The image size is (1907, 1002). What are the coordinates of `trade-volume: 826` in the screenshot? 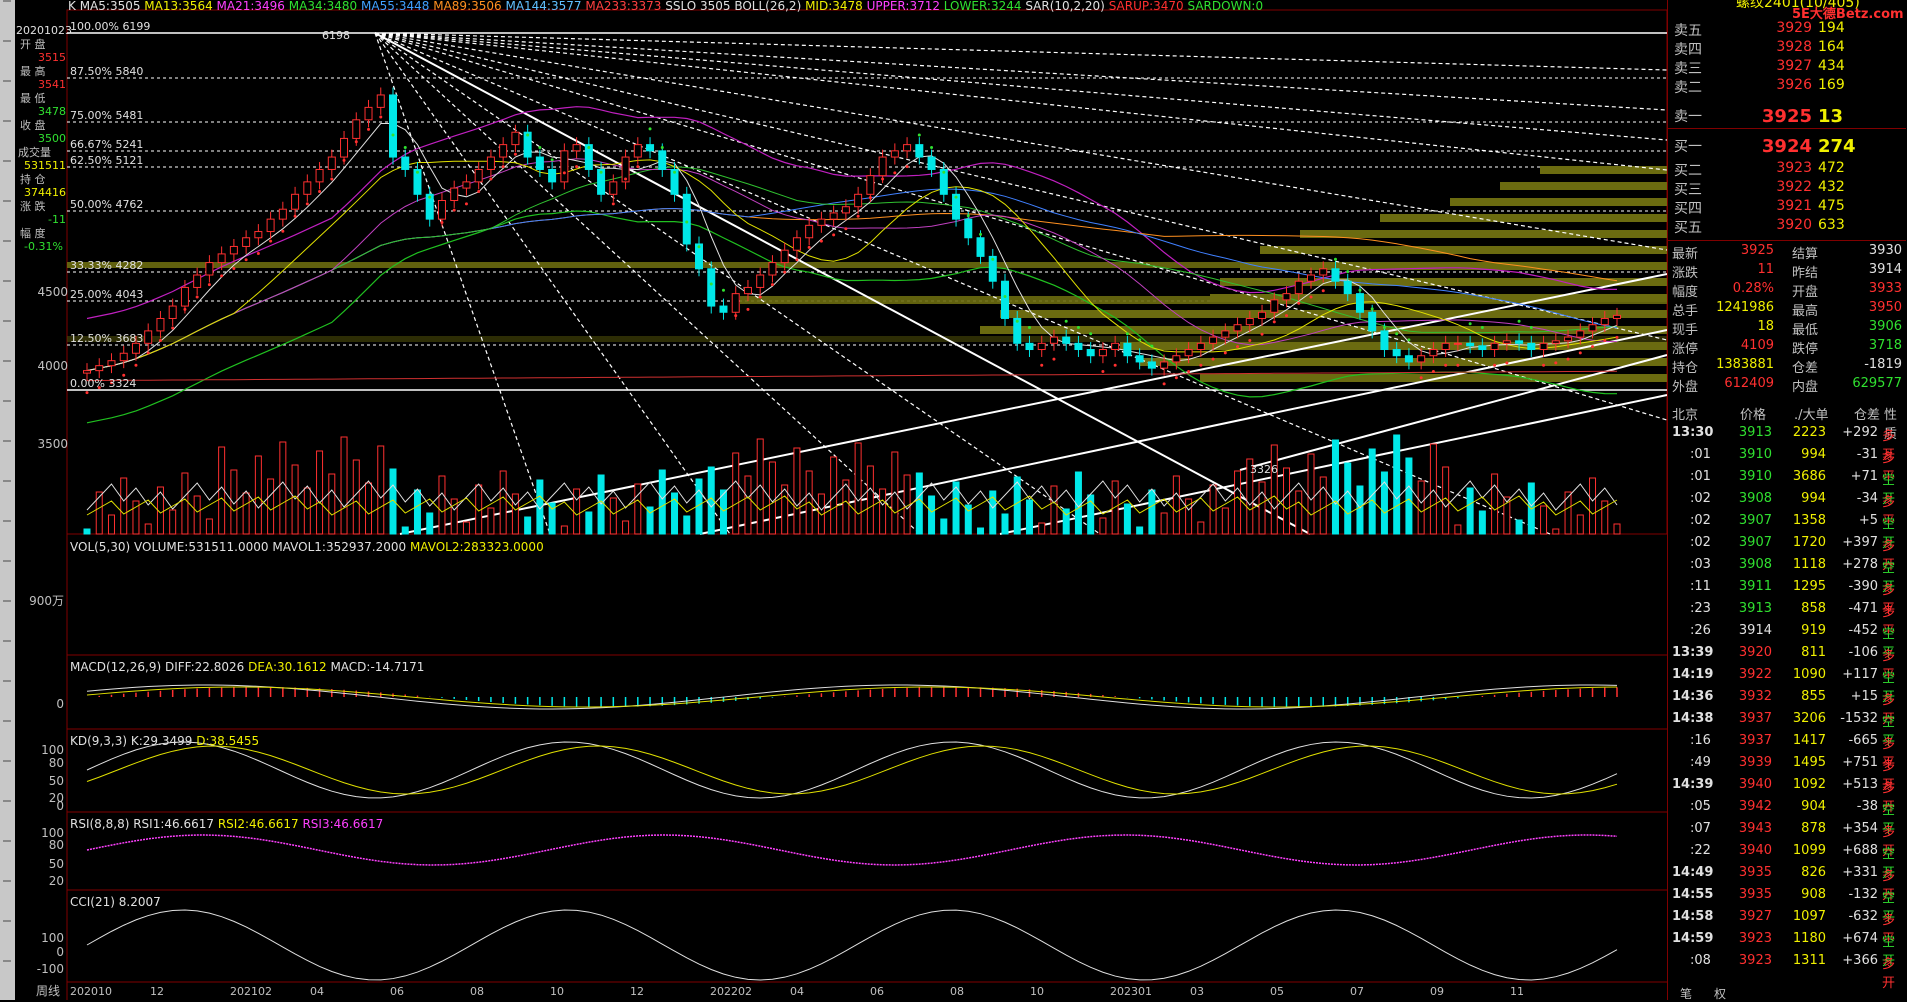 It's located at (1813, 872).